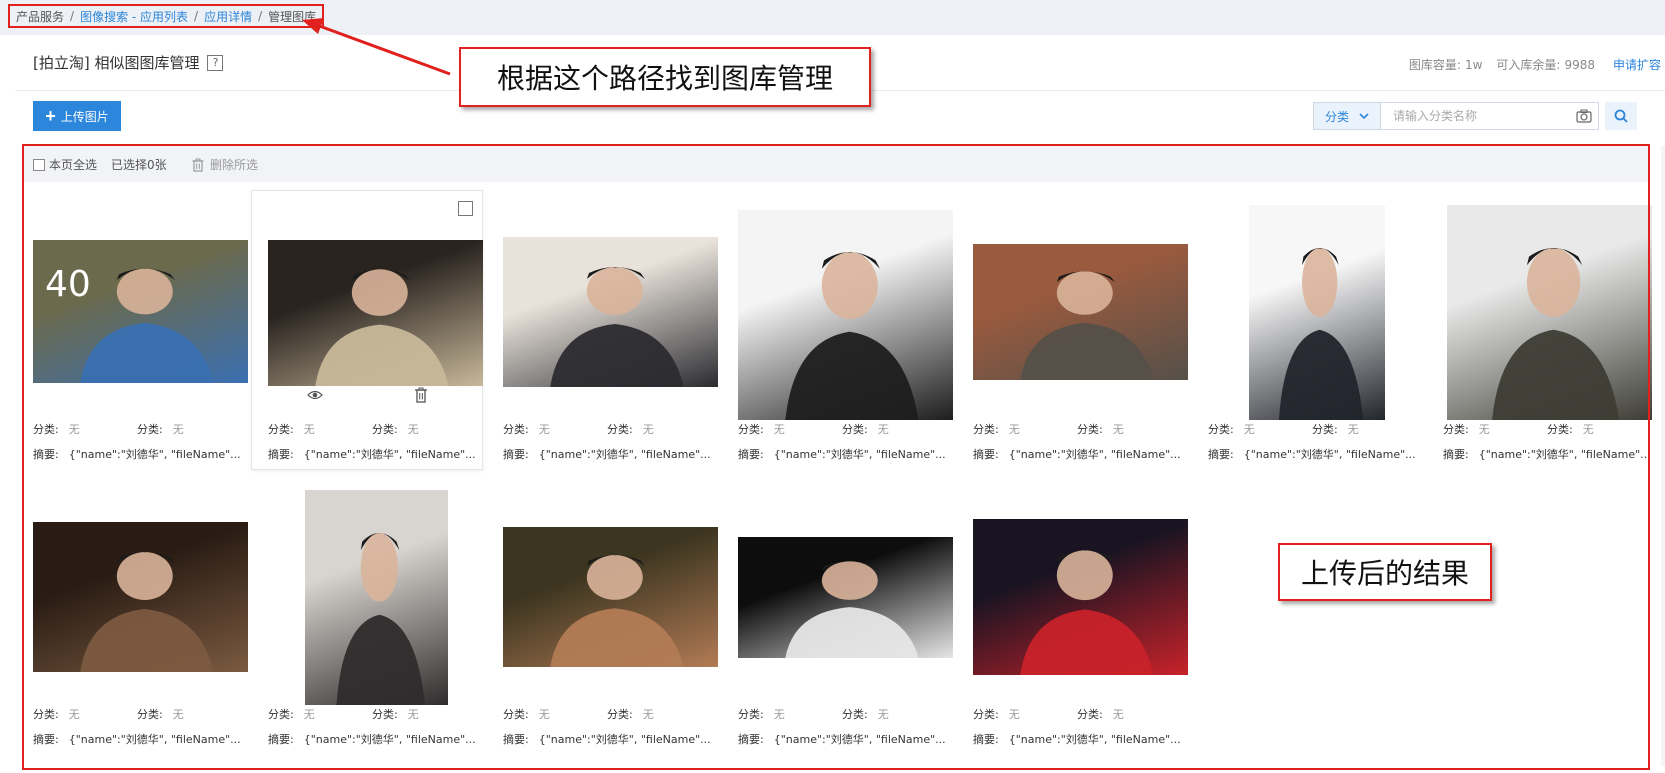 The height and width of the screenshot is (773, 1665). I want to click on upload-button-label: 上传图片, so click(84, 116).